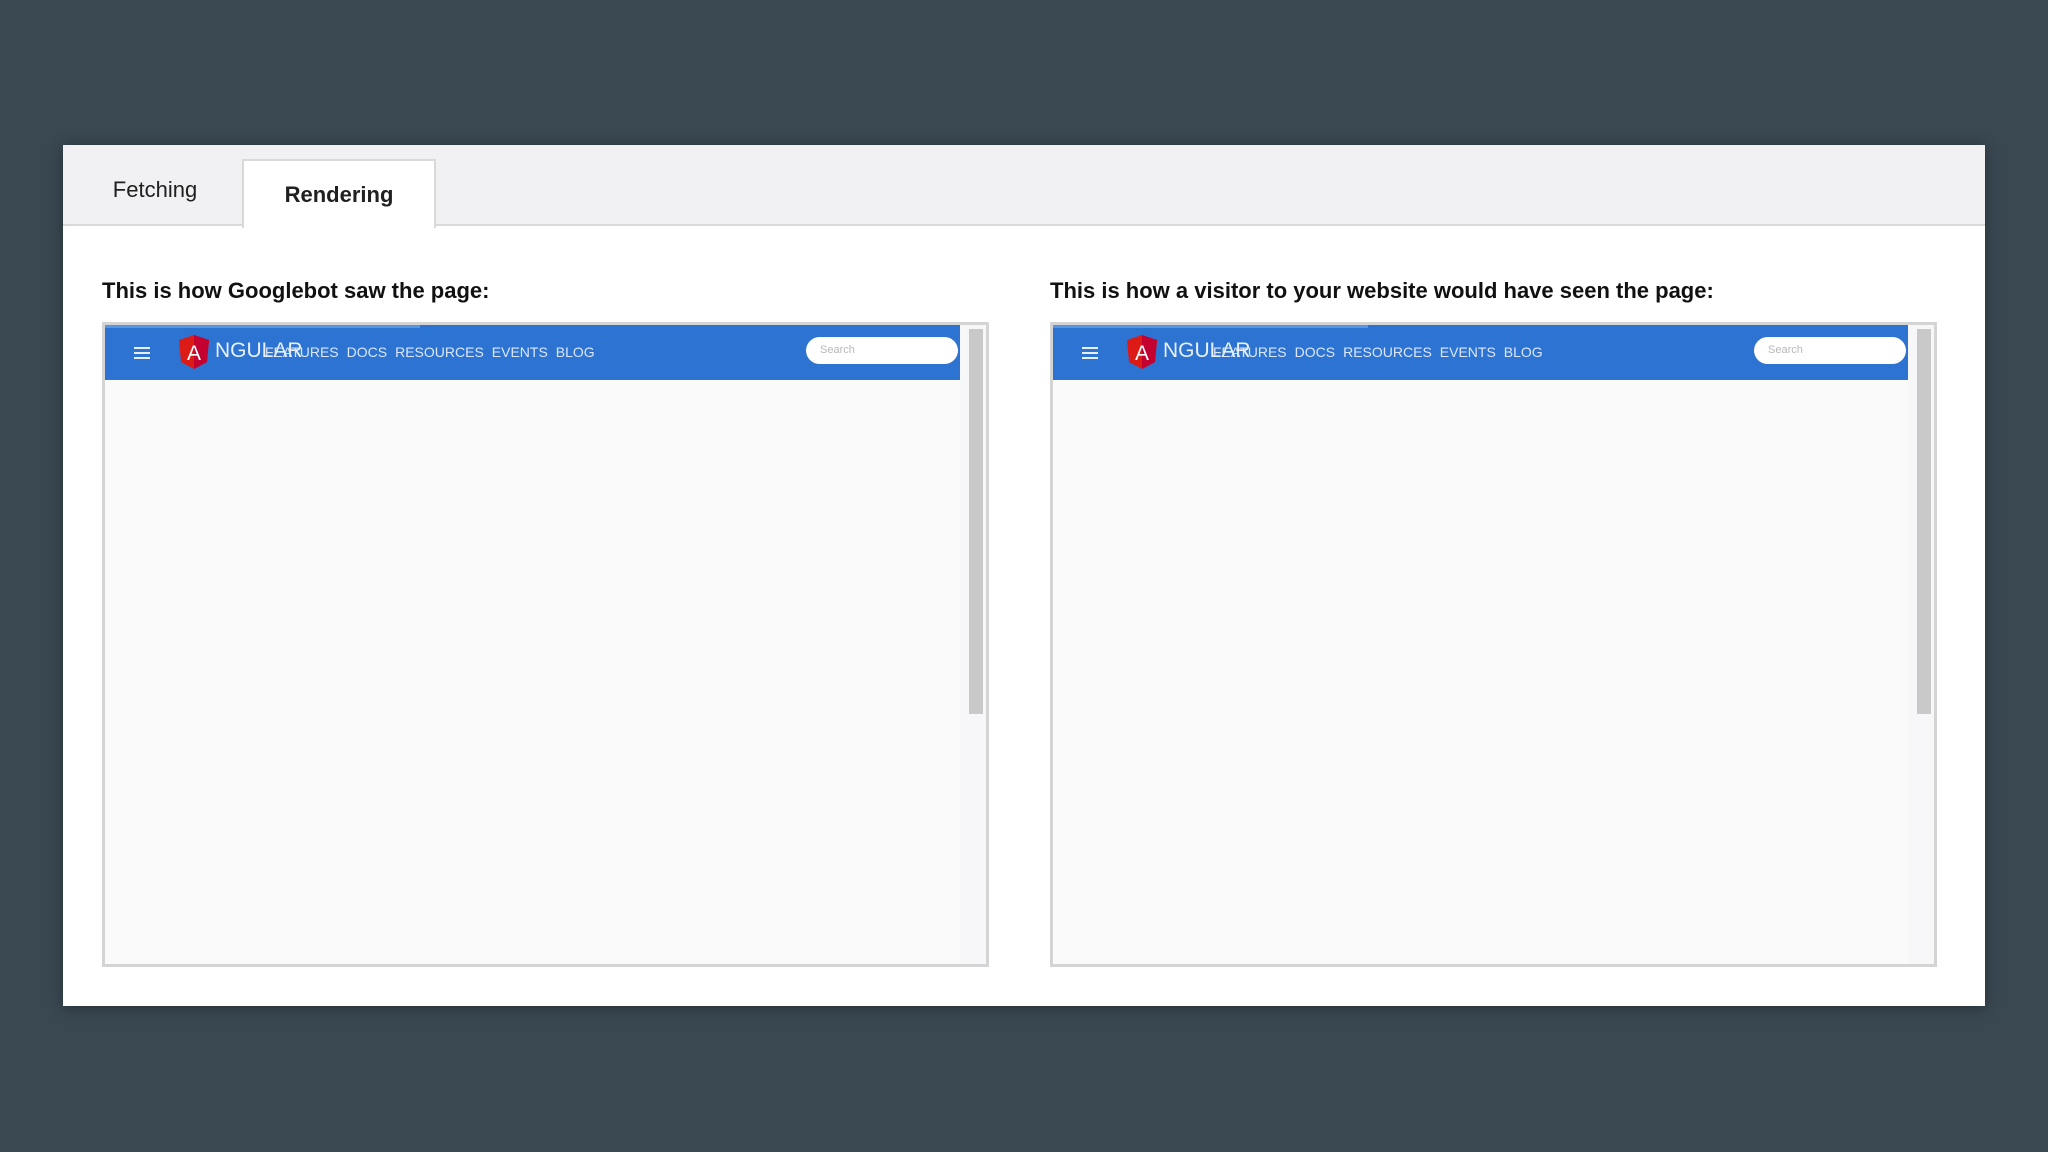 The height and width of the screenshot is (1152, 2048). I want to click on tab-bar: Fetching Rendering, so click(1024, 186).